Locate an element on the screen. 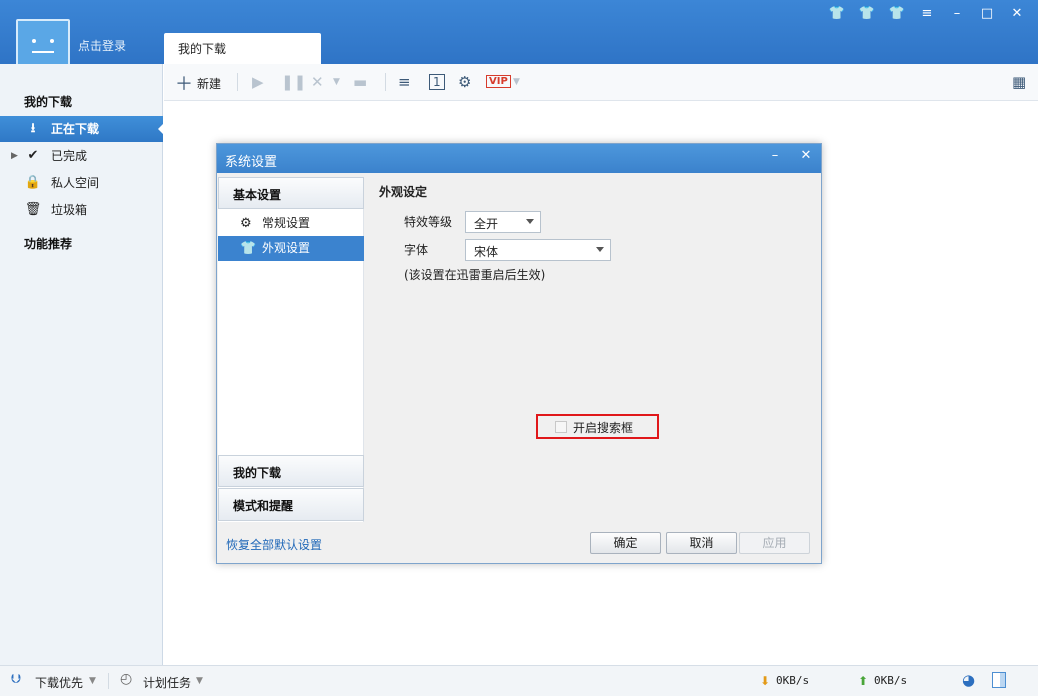 The image size is (1038, 696). font-value: 宋体 is located at coordinates (486, 252).